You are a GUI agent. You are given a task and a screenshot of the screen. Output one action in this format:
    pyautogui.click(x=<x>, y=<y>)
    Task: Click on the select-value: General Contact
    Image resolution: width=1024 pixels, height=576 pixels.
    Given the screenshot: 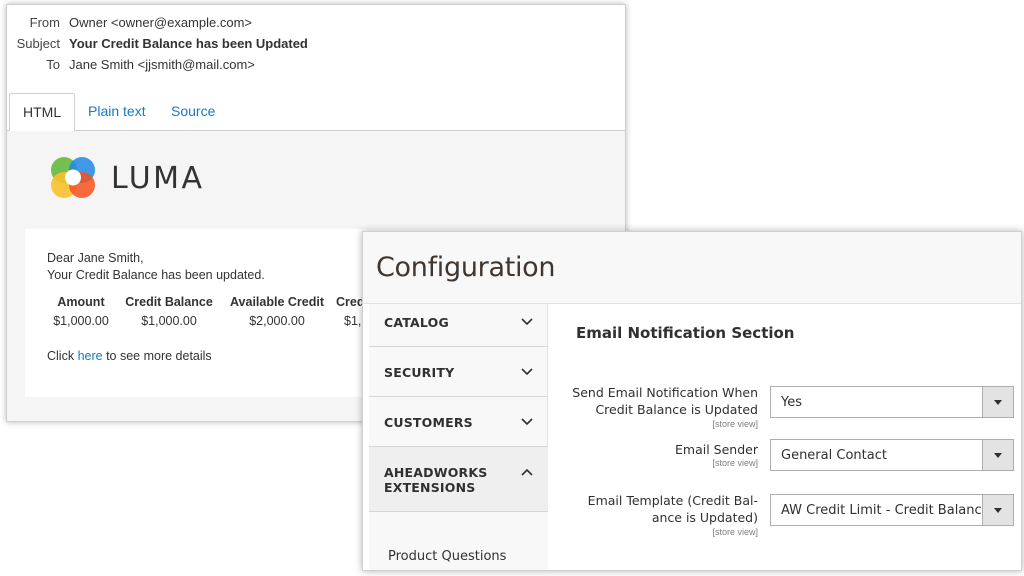 What is the action you would take?
    pyautogui.click(x=834, y=455)
    